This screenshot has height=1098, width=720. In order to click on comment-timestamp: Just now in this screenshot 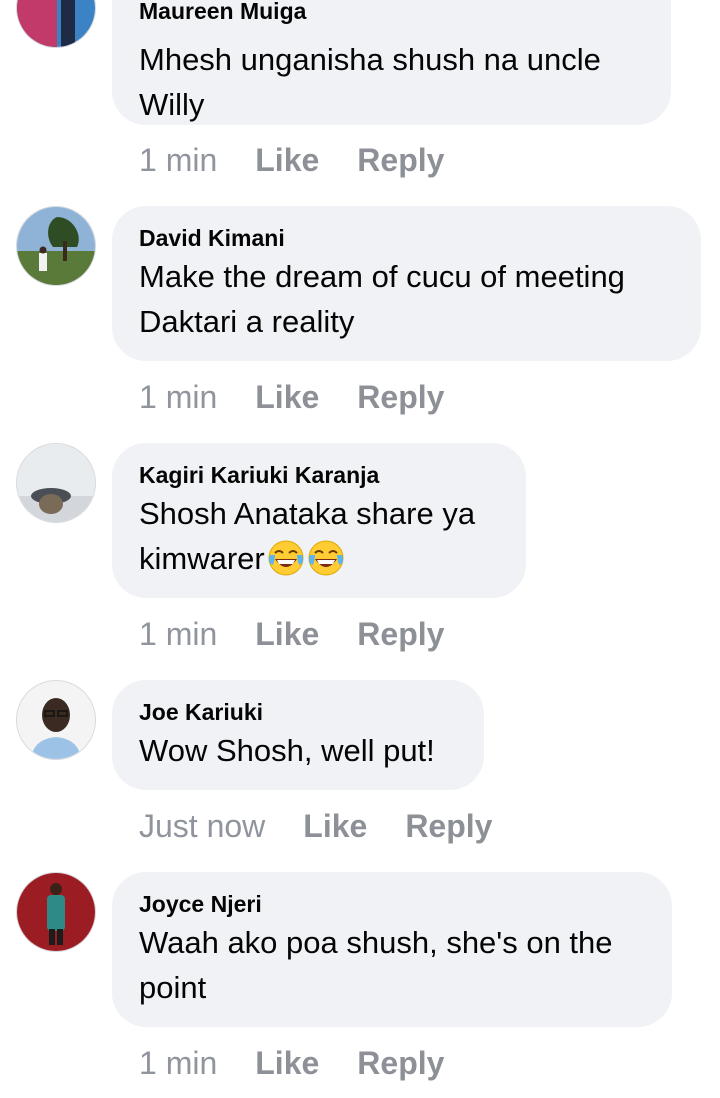, I will do `click(202, 826)`.